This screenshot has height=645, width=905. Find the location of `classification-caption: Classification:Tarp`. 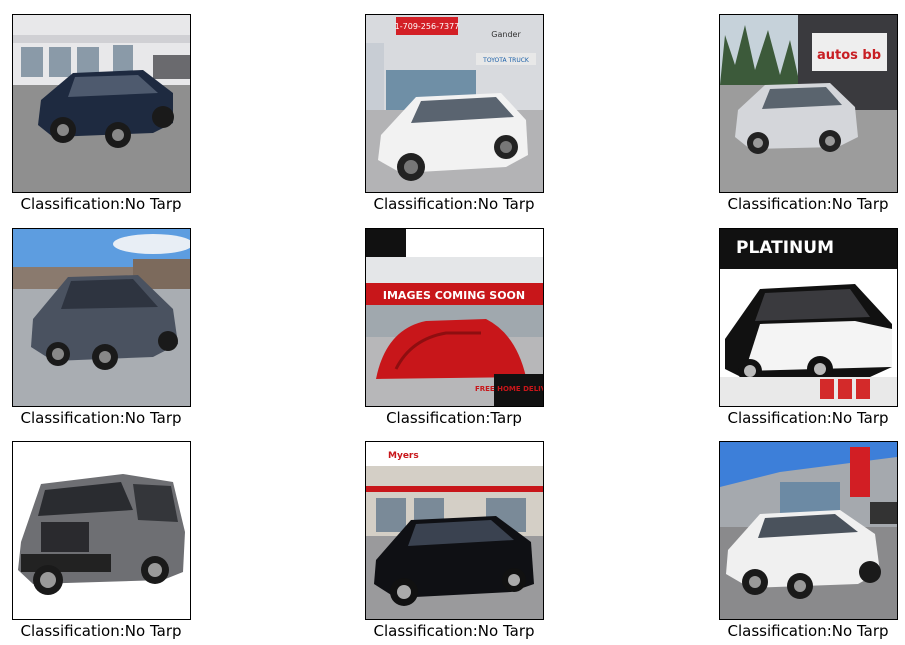

classification-caption: Classification:Tarp is located at coordinates (454, 418).